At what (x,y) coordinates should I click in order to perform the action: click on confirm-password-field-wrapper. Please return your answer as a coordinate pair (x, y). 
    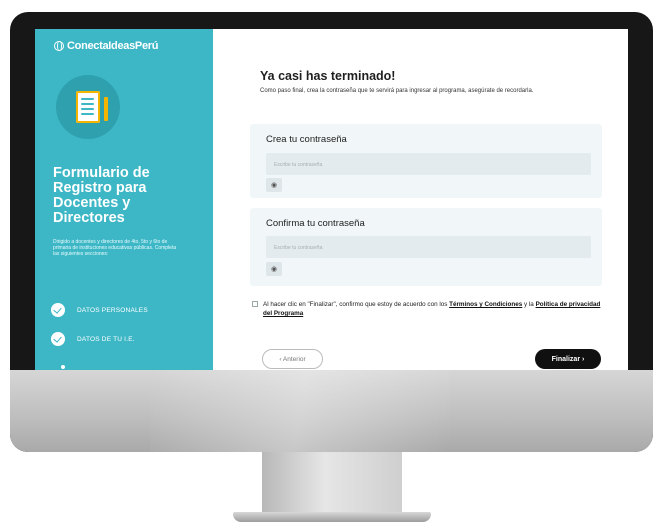
    Looking at the image, I should click on (428, 247).